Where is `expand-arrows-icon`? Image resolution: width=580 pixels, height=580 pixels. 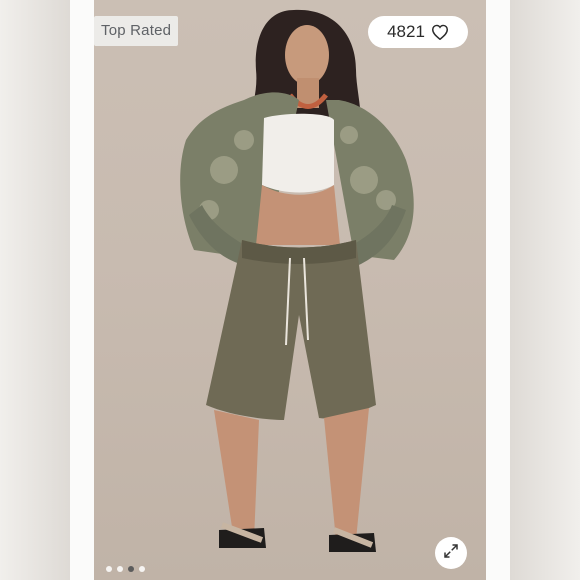
expand-arrows-icon is located at coordinates (451, 553).